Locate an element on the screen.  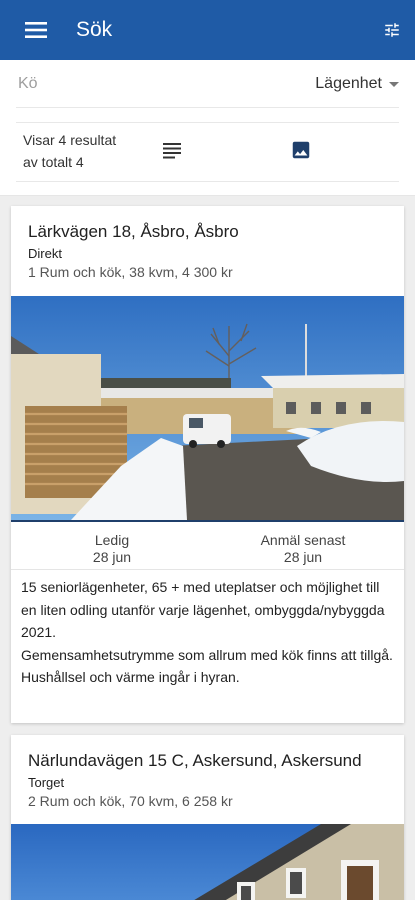
listing-address: Lärkvägen 18, Åsbro, Åsbro is located at coordinates (133, 231).